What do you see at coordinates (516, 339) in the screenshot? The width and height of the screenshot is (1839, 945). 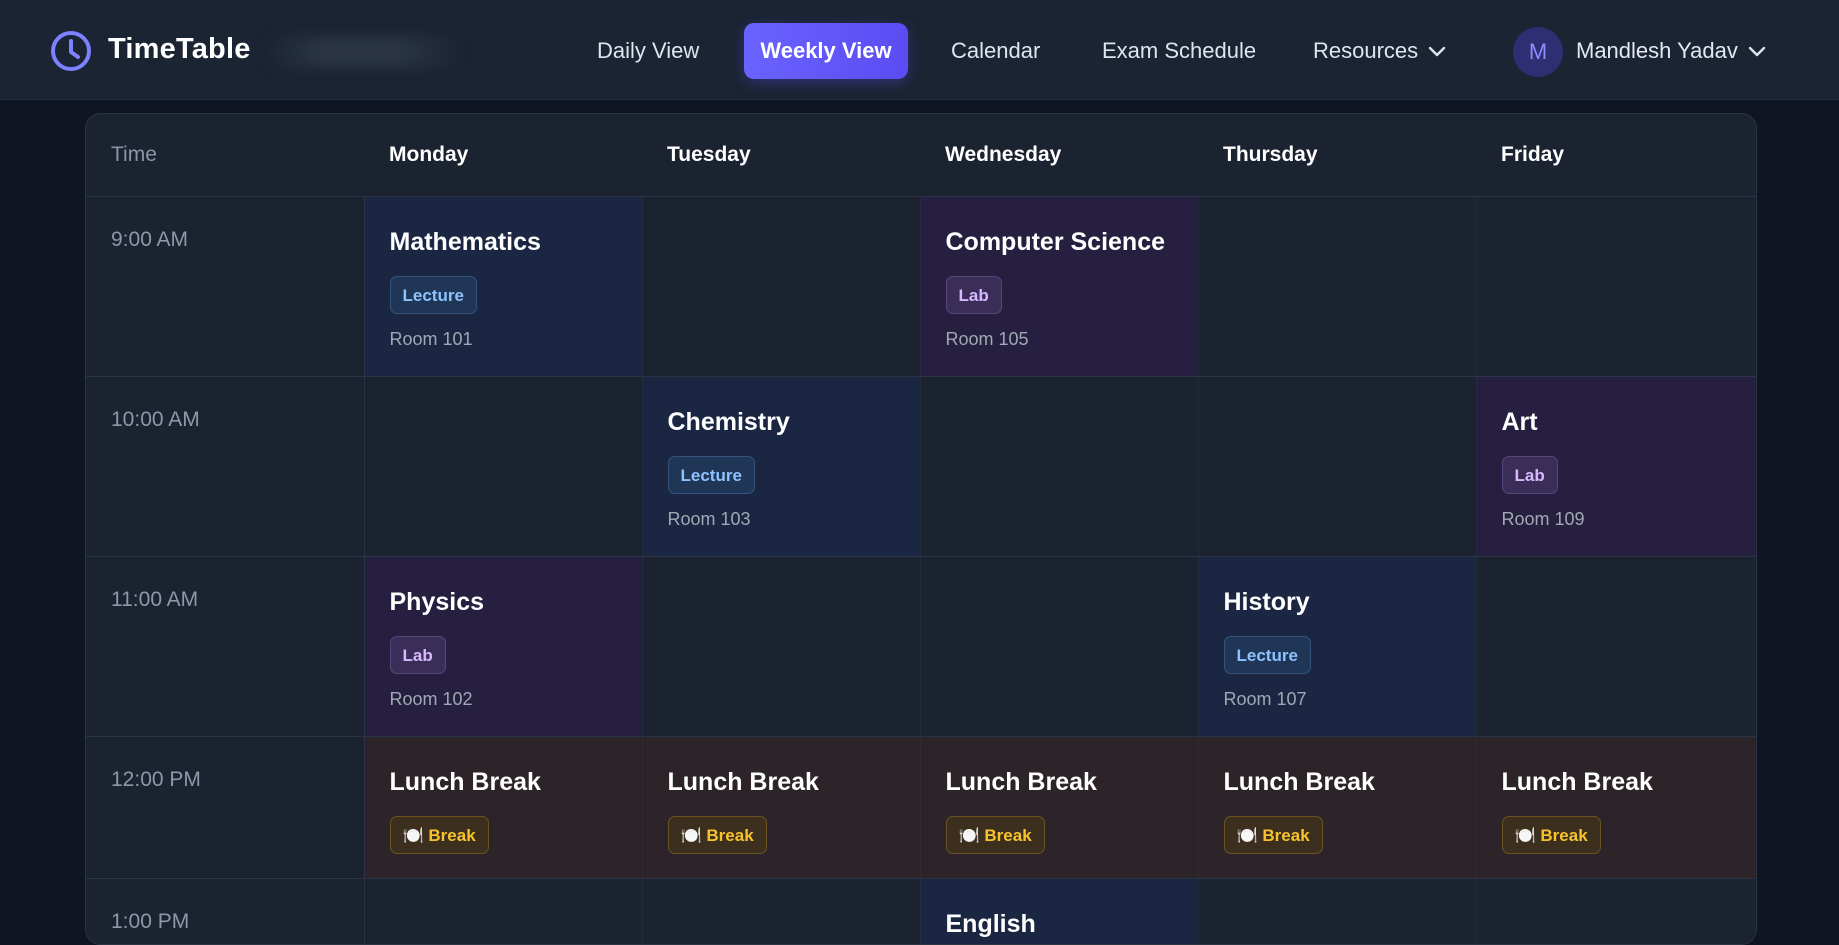 I see `class-room: Room 101` at bounding box center [516, 339].